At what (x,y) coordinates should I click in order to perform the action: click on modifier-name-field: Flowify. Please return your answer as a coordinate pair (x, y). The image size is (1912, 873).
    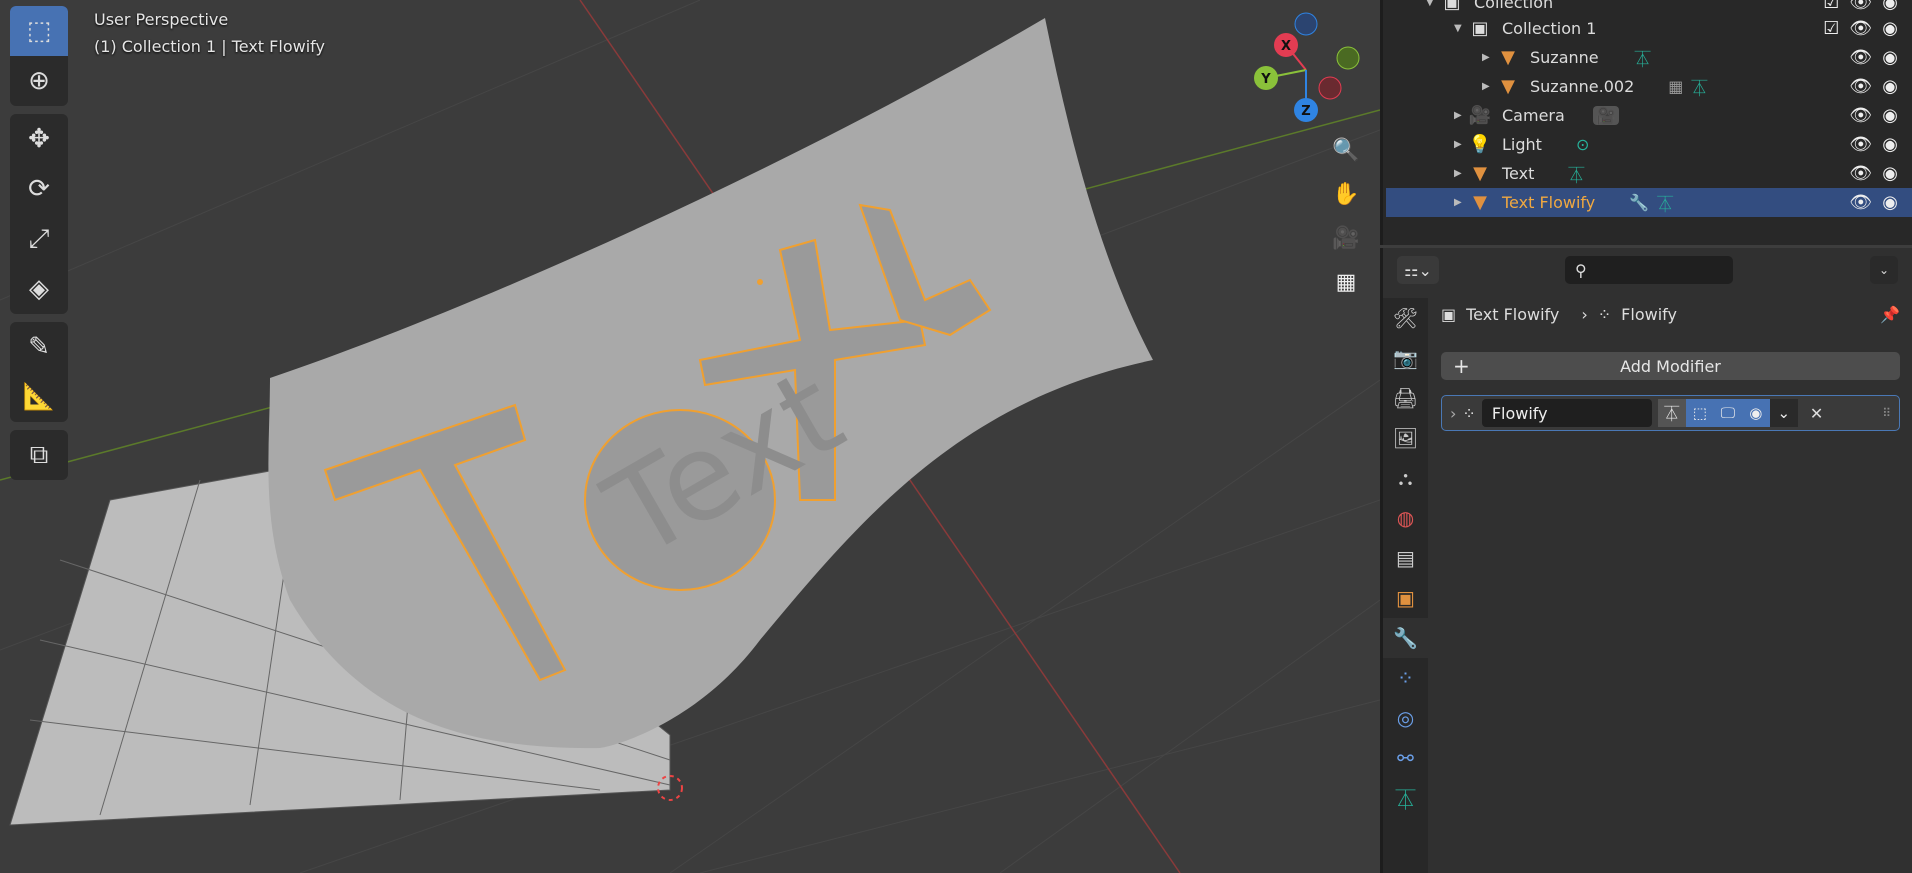
    Looking at the image, I should click on (1566, 413).